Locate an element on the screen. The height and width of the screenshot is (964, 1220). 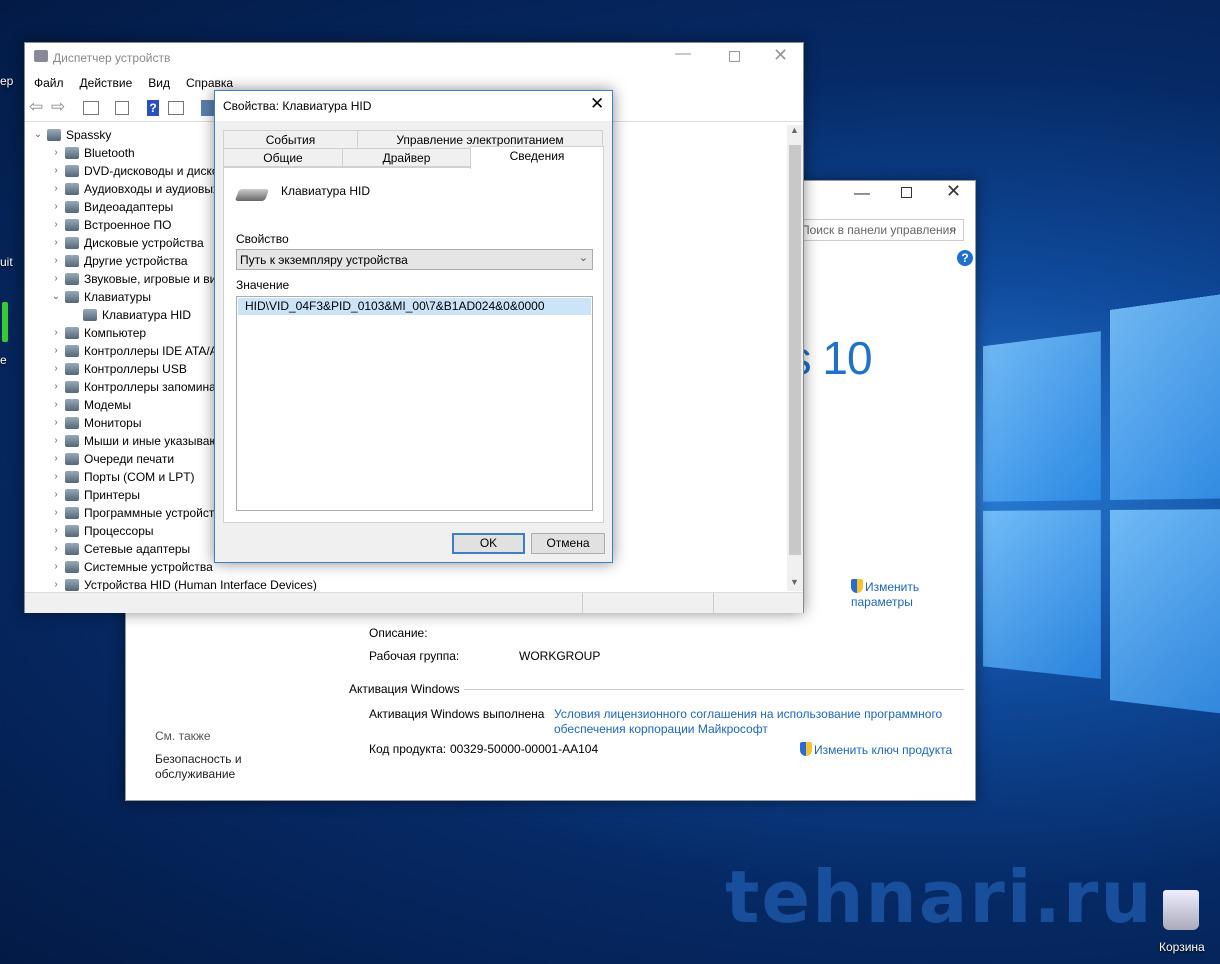
ok-button: OK is located at coordinates (488, 543).